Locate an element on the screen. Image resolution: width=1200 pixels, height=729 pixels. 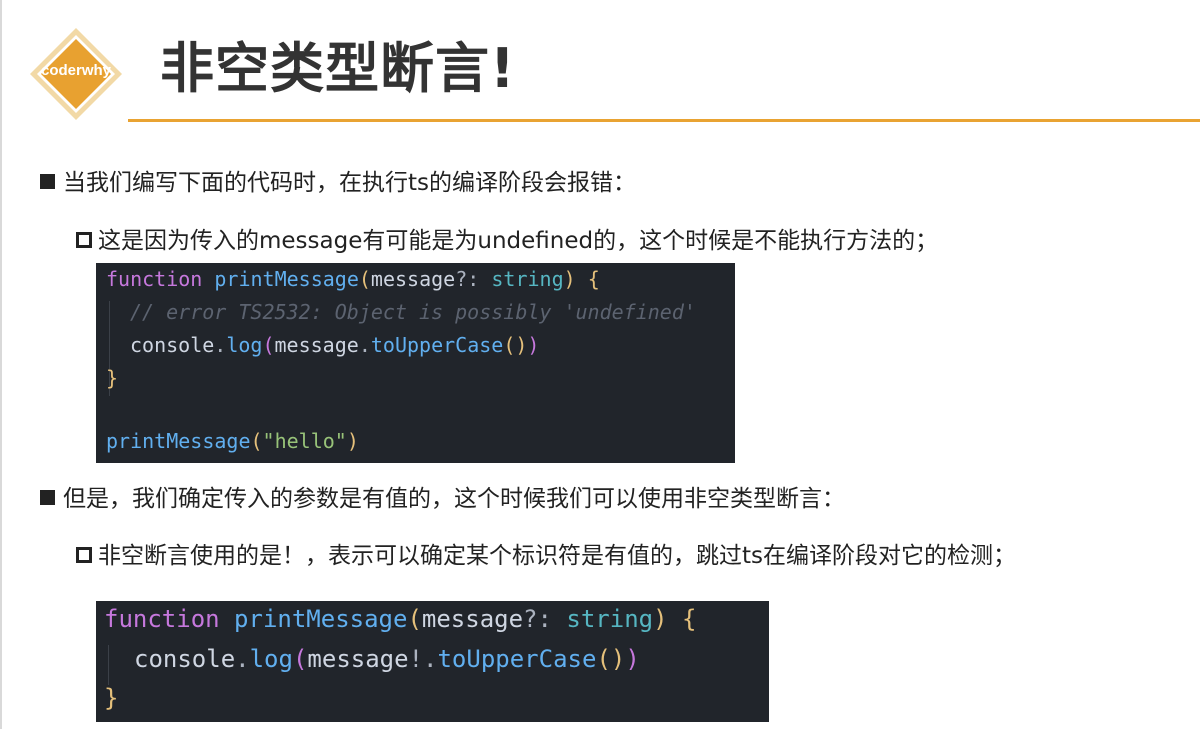
code-line-2: console.log(message!.toUpperCase()) is located at coordinates (387, 659).